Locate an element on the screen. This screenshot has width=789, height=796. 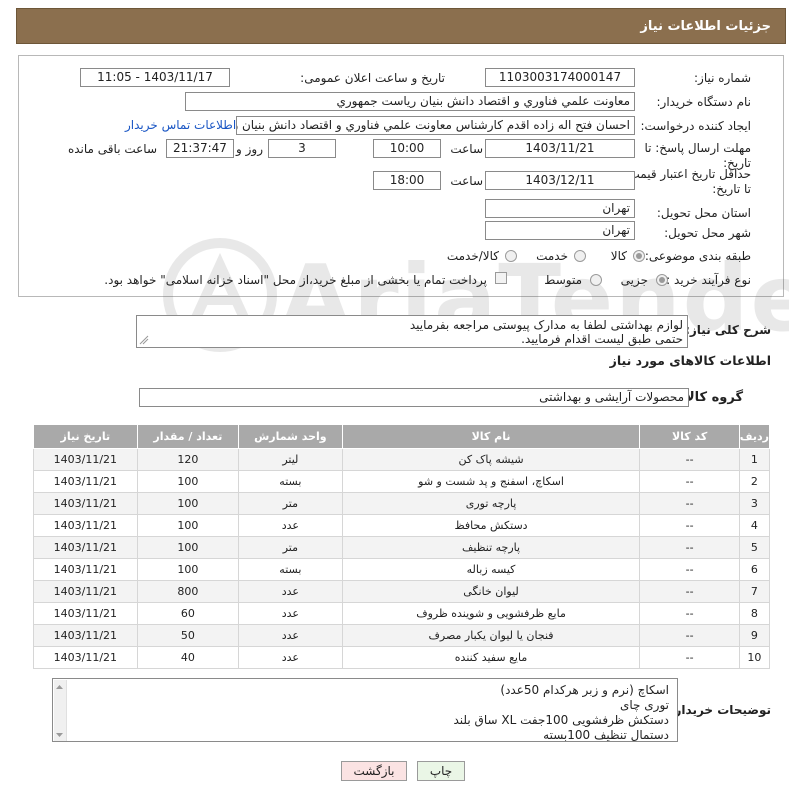
category-radio-goods-service is located at coordinates (511, 256).